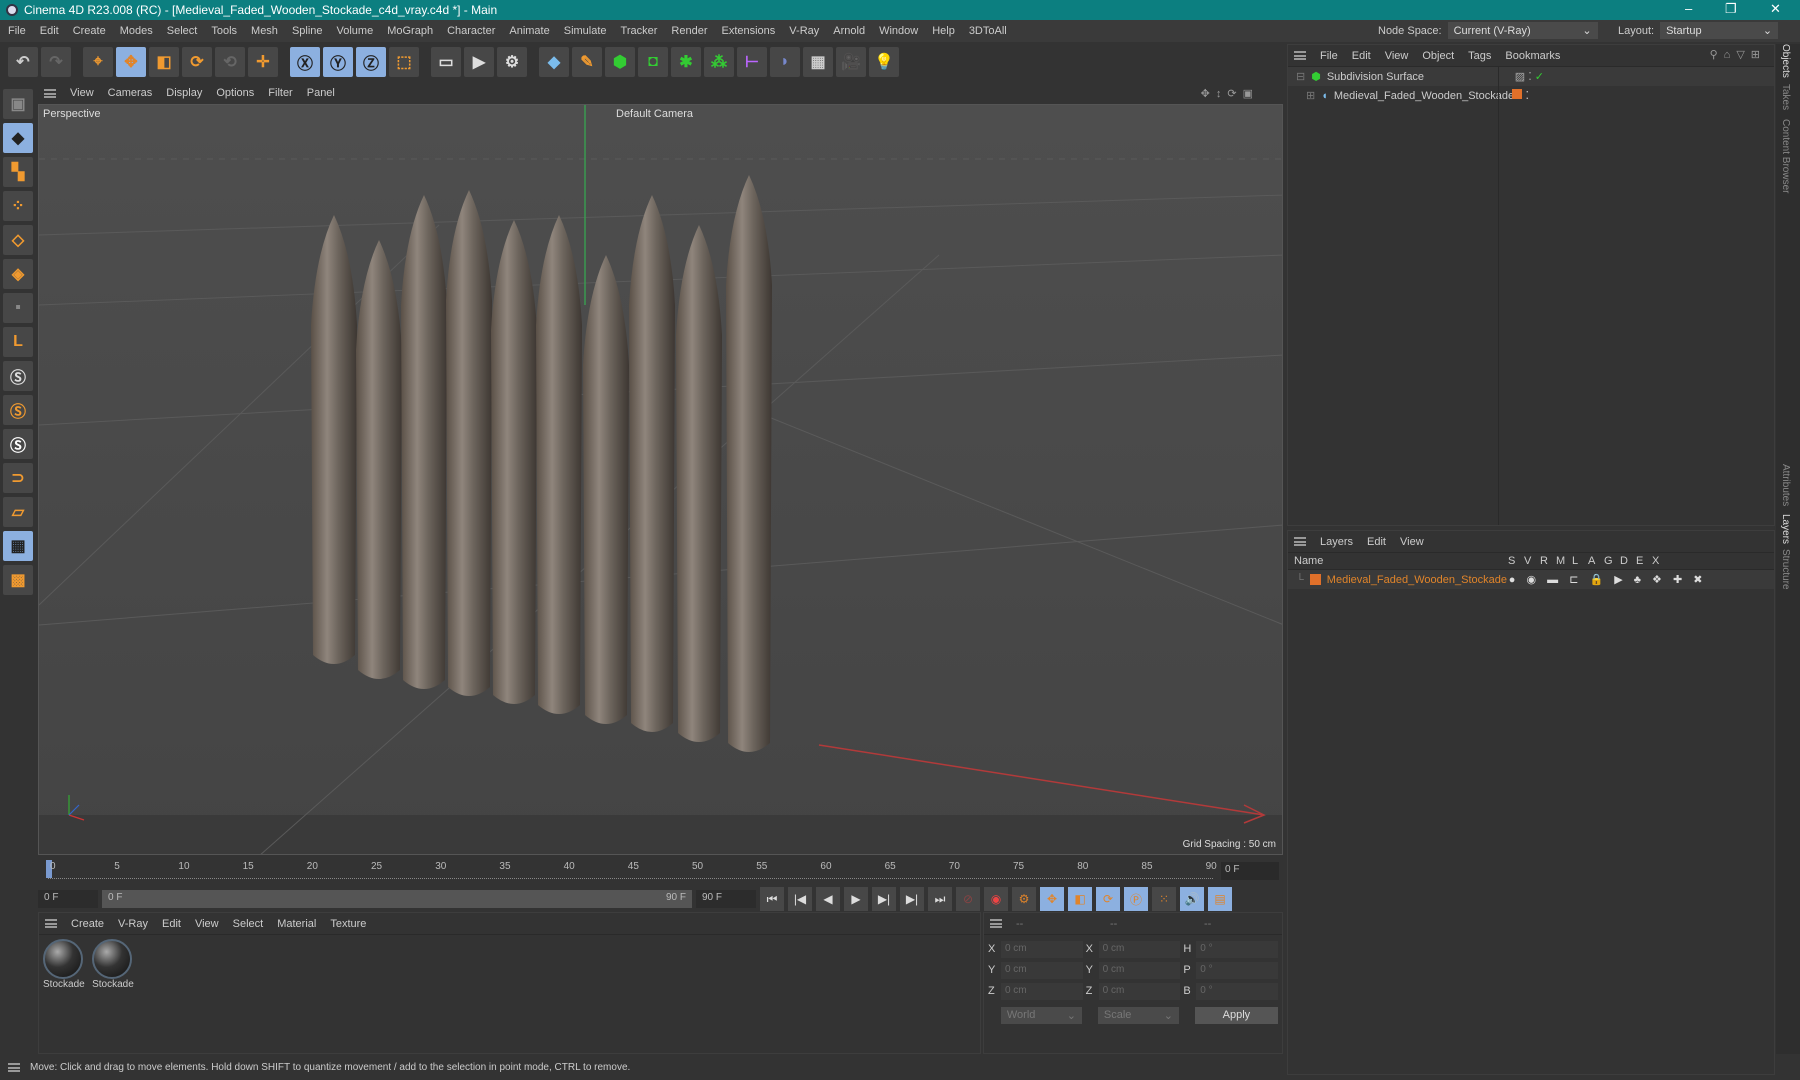 The width and height of the screenshot is (1800, 1080). What do you see at coordinates (1738, 54) in the screenshot?
I see `object-manager-tools: ⚲⌂▽⊞` at bounding box center [1738, 54].